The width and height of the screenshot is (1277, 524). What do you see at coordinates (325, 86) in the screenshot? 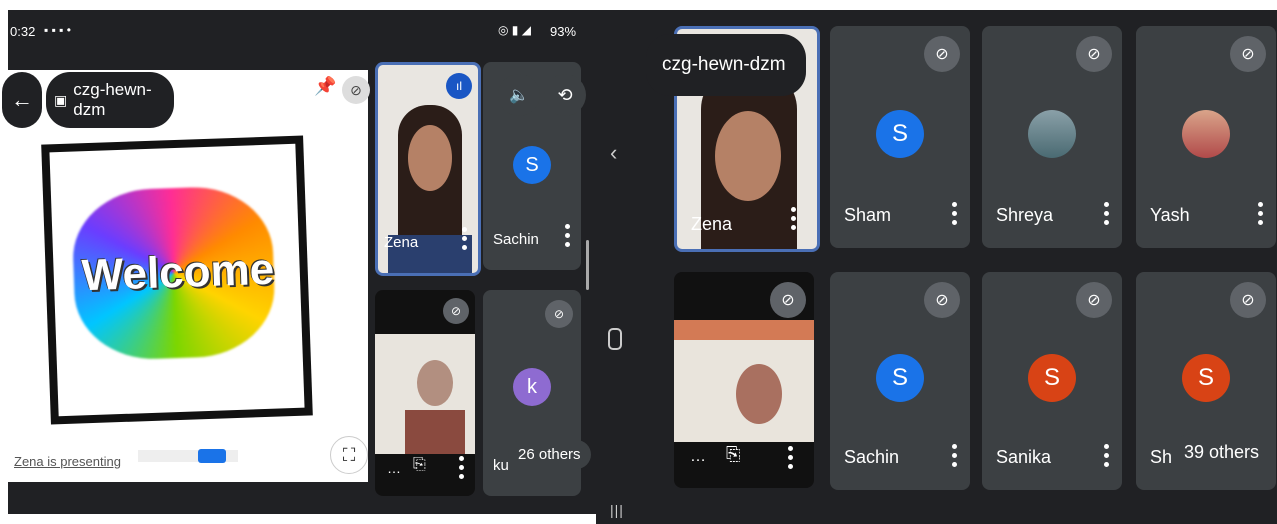
I see `pin-icon: 📌` at bounding box center [325, 86].